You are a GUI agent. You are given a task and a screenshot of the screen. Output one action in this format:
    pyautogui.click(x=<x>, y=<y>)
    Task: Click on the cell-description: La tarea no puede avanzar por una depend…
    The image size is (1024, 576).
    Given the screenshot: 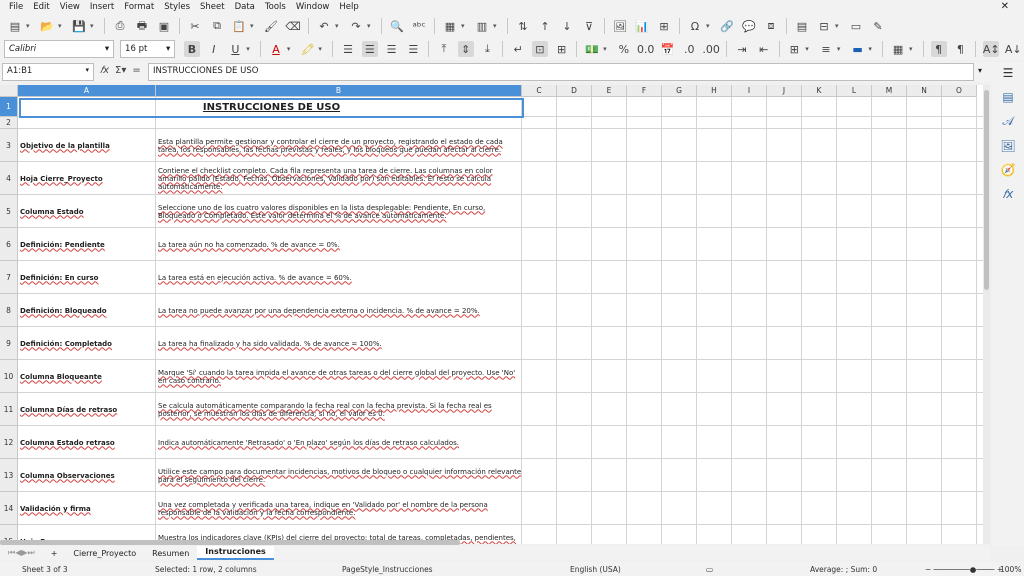 What is the action you would take?
    pyautogui.click(x=340, y=310)
    